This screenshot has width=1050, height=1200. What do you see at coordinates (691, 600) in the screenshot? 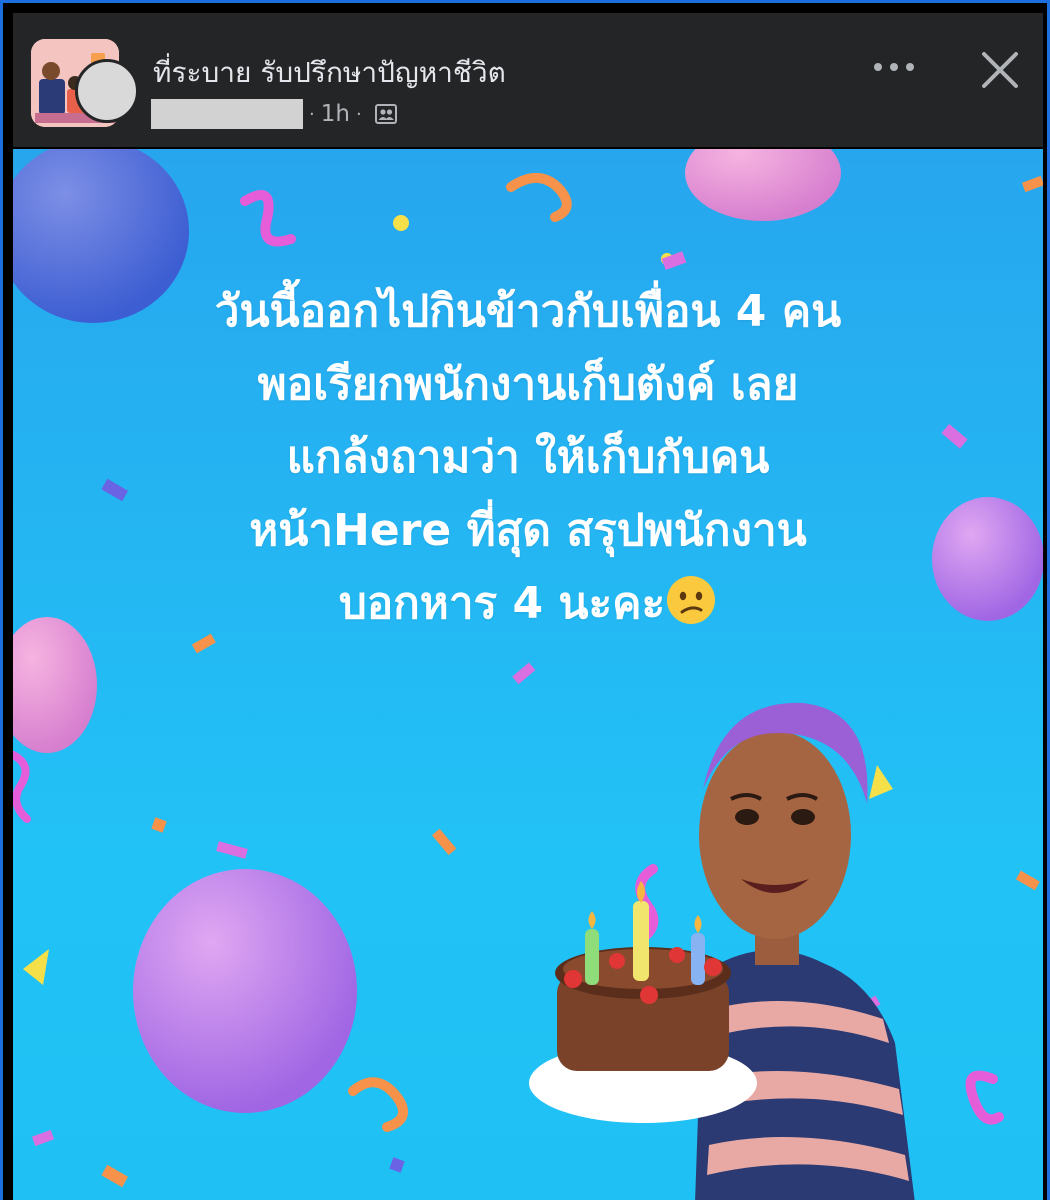
I see `confused-face-emoji` at bounding box center [691, 600].